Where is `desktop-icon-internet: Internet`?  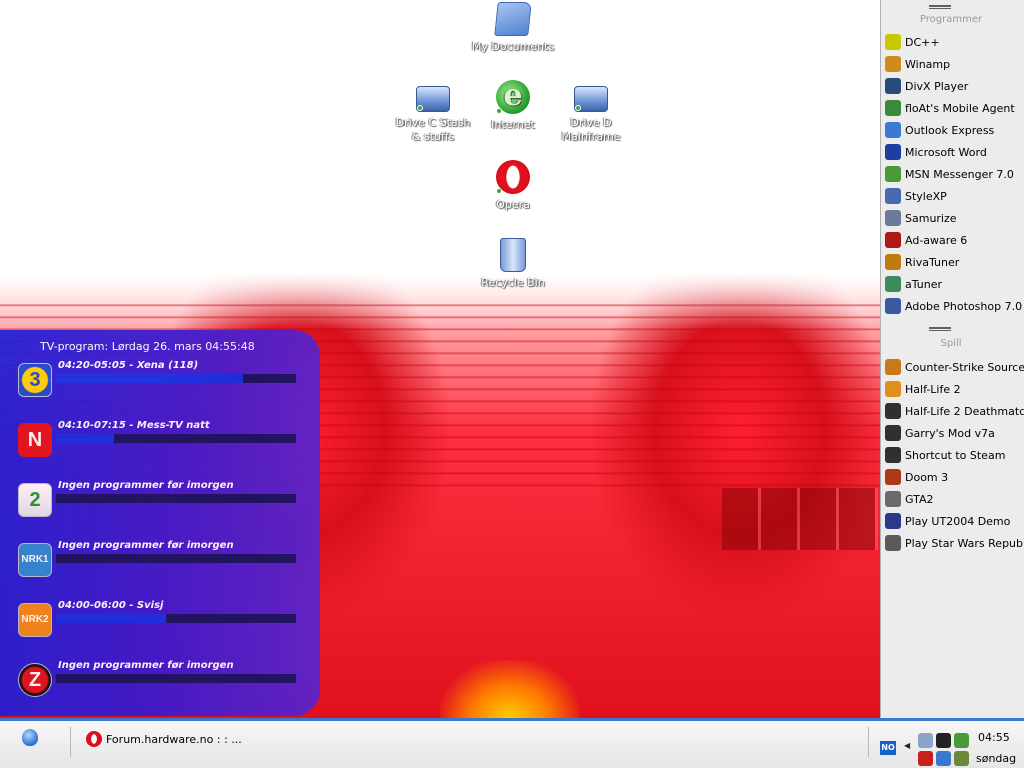
desktop-icon-internet: Internet is located at coordinates (513, 105).